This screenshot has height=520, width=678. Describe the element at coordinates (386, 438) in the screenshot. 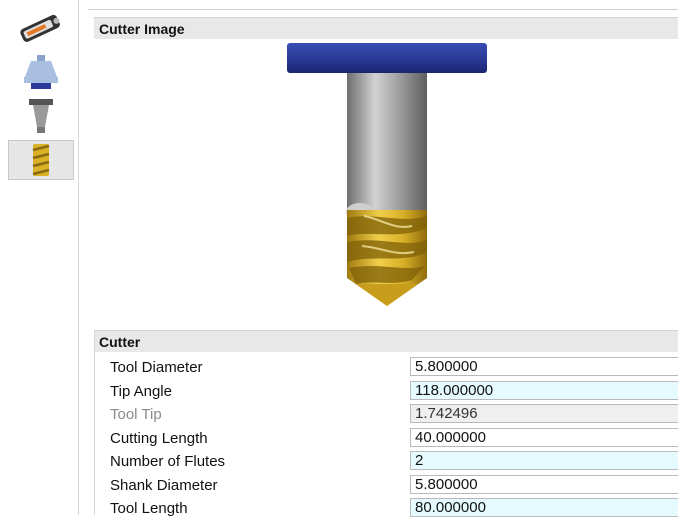

I see `property-row-cutting-length: Cutting Length 40.000000` at that location.